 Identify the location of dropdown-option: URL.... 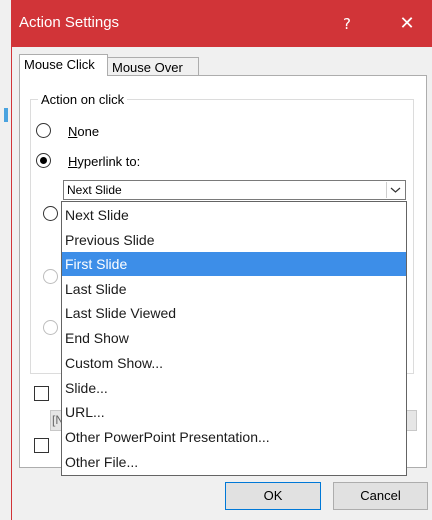
(234, 412).